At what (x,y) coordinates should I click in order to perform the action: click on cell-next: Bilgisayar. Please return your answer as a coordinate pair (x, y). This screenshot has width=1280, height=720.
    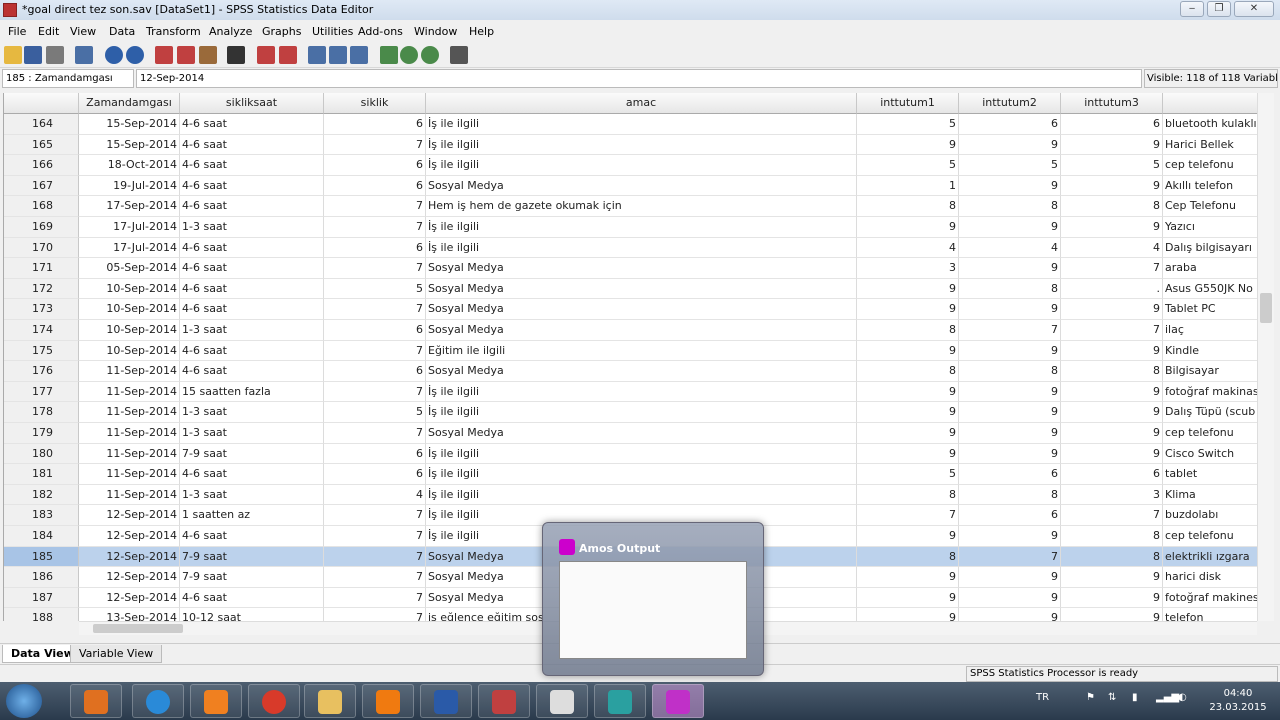
    Looking at the image, I should click on (1210, 371).